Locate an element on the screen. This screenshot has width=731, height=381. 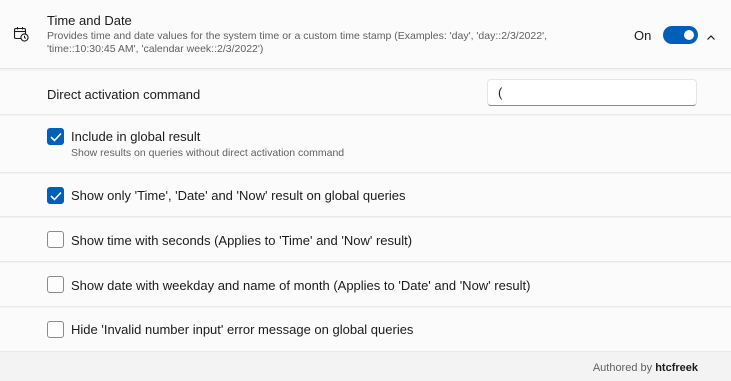
activation-command-input is located at coordinates (592, 92).